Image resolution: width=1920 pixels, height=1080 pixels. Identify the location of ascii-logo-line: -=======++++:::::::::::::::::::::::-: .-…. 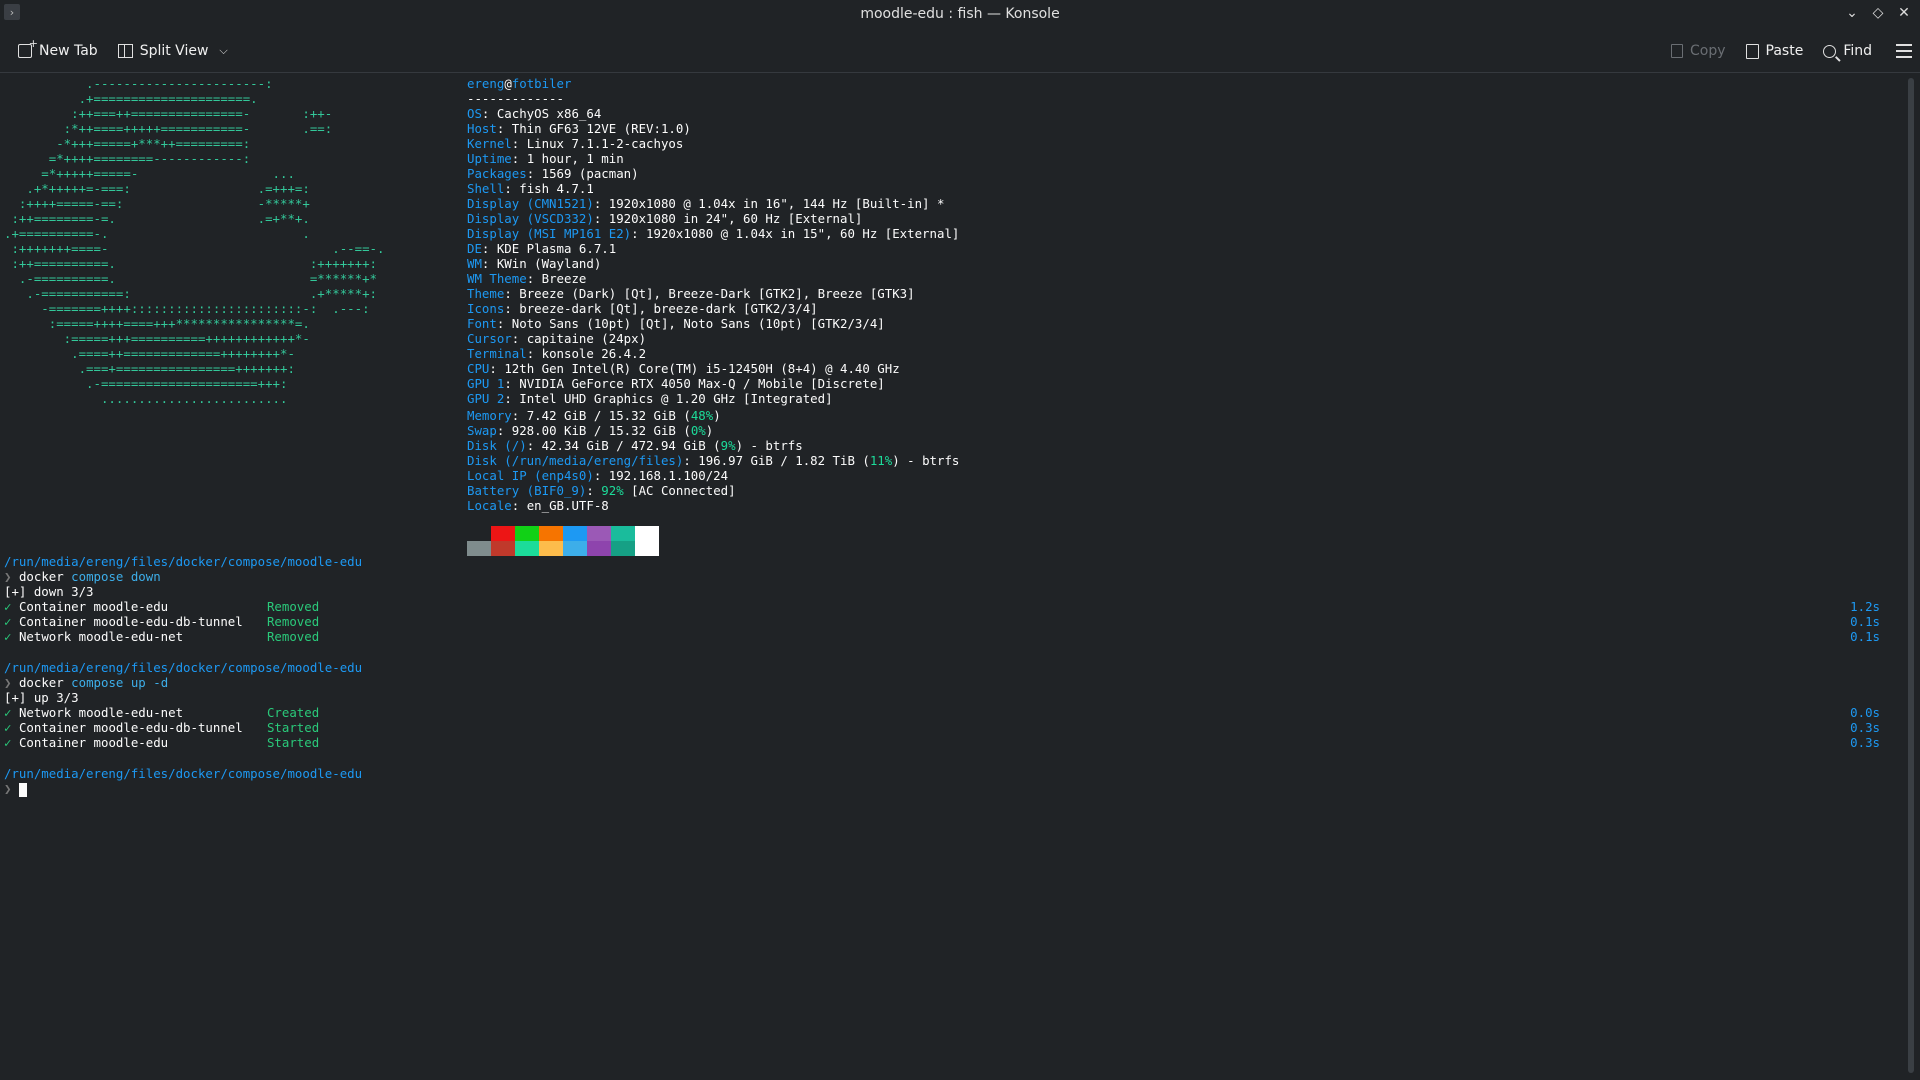
(187, 308).